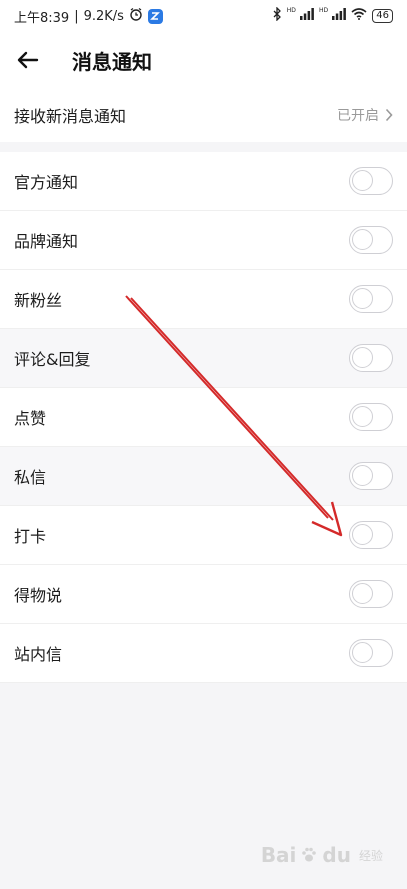  Describe the element at coordinates (30, 536) in the screenshot. I see `item-label: 打卡` at that location.